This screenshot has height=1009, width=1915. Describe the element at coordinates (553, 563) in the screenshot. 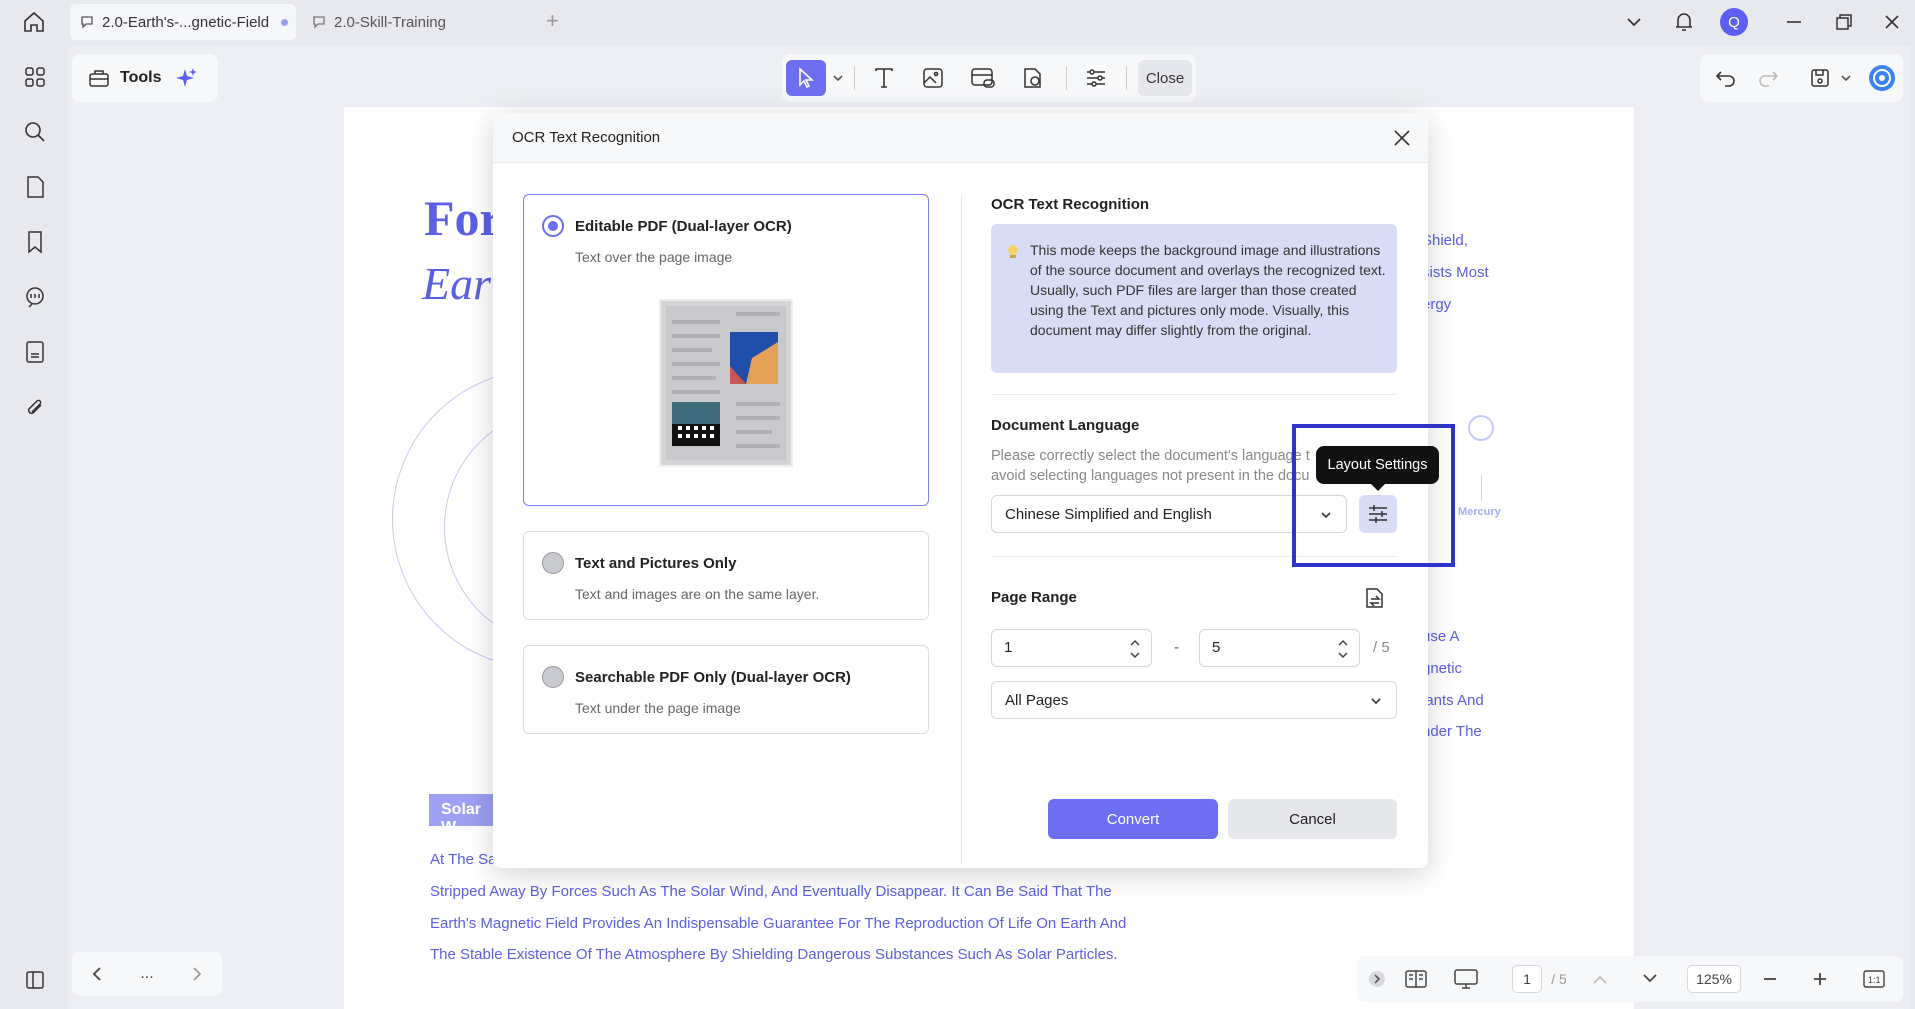

I see `radio-text-and-pictures` at that location.